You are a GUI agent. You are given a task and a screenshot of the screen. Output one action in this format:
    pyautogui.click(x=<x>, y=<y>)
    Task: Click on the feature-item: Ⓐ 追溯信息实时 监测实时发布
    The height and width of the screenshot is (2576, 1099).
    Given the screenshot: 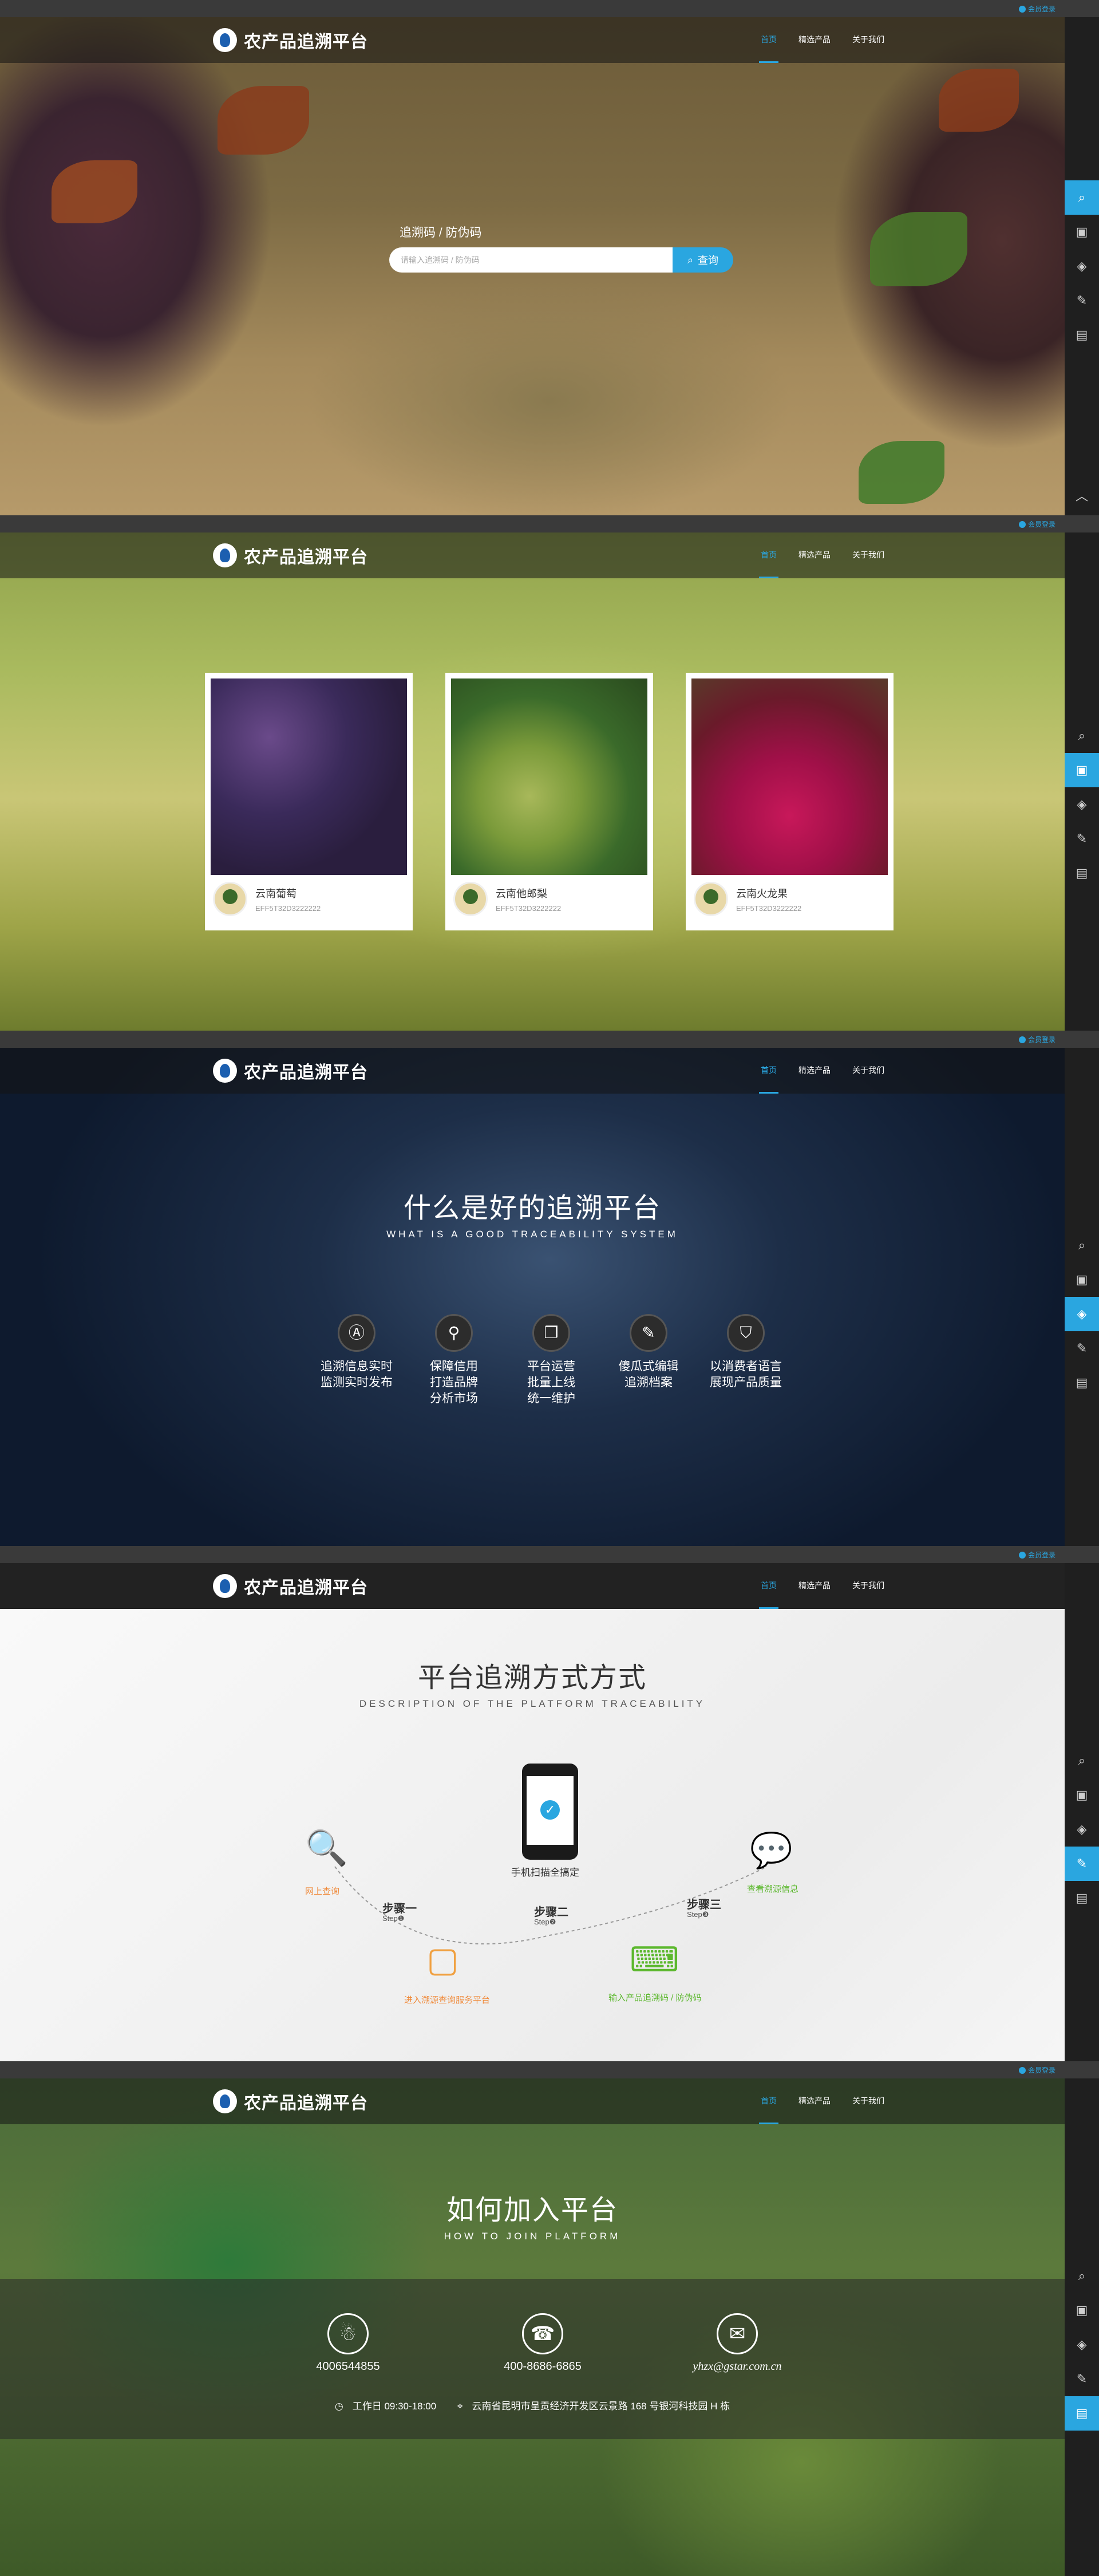 What is the action you would take?
    pyautogui.click(x=357, y=1352)
    